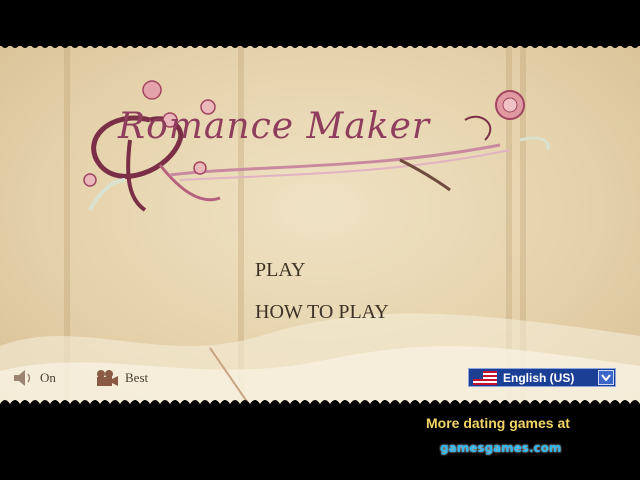 Image resolution: width=640 pixels, height=480 pixels. What do you see at coordinates (322, 312) in the screenshot?
I see `how-to-play-button: HOW TO PLAY` at bounding box center [322, 312].